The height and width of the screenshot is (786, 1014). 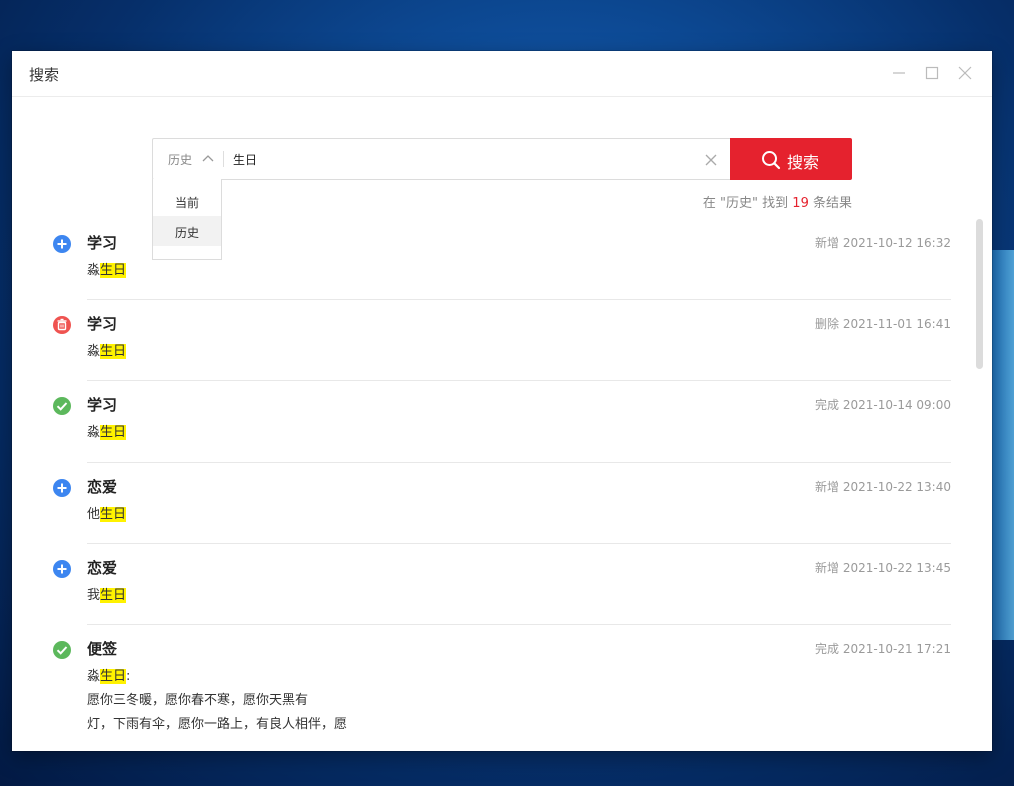 I want to click on desktop-background-accent, so click(x=1003, y=445).